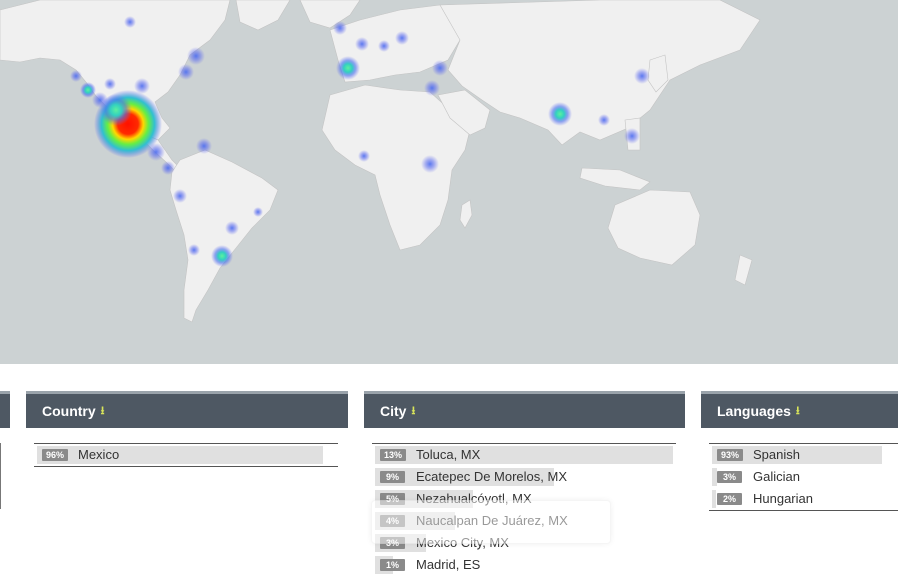 This screenshot has width=898, height=577. I want to click on languages-panel: Languages ⭳, so click(799, 409).